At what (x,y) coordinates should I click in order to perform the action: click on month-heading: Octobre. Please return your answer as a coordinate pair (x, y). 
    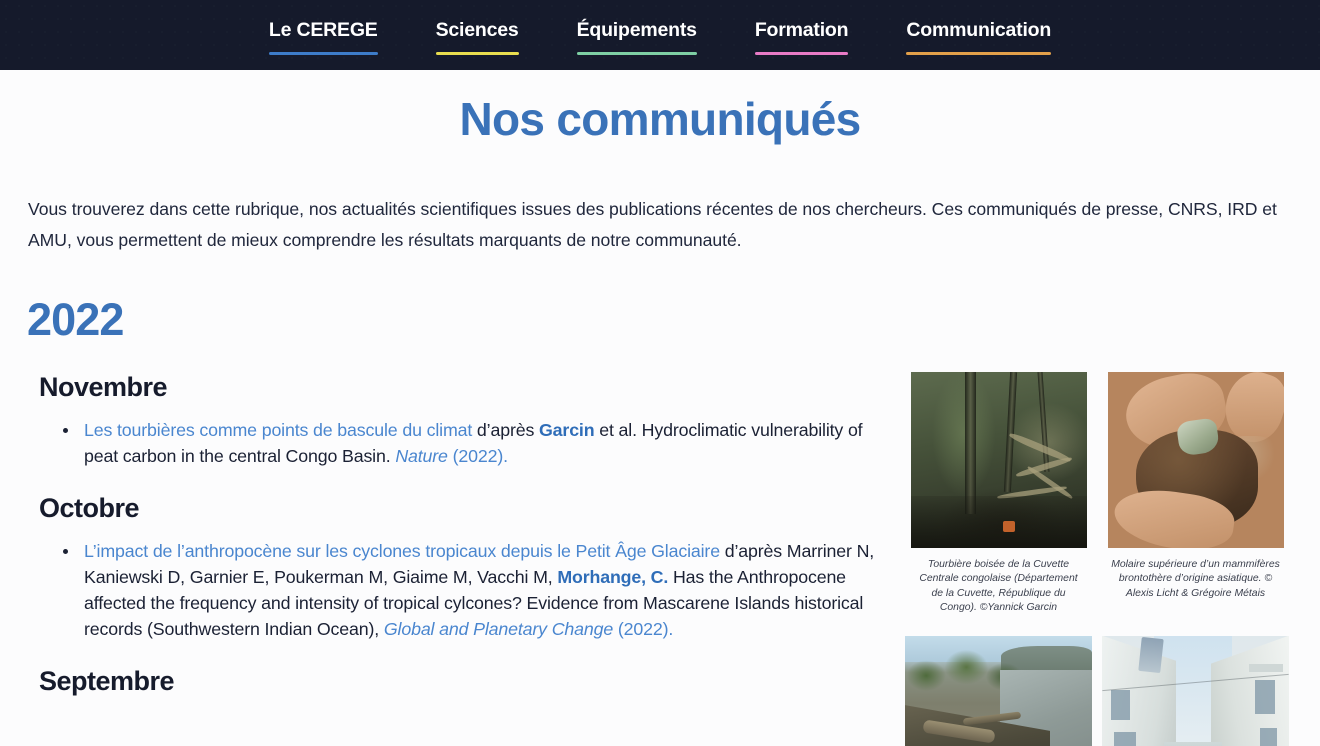
    Looking at the image, I should click on (89, 507).